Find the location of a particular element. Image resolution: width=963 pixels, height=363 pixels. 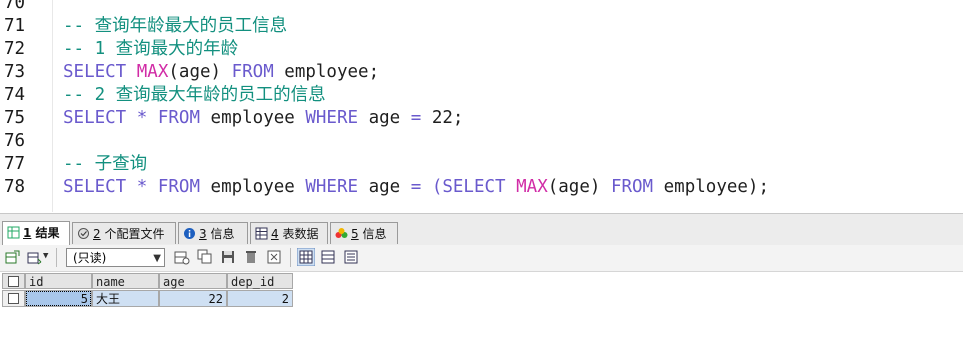

tab-num: 1 is located at coordinates (27, 233).